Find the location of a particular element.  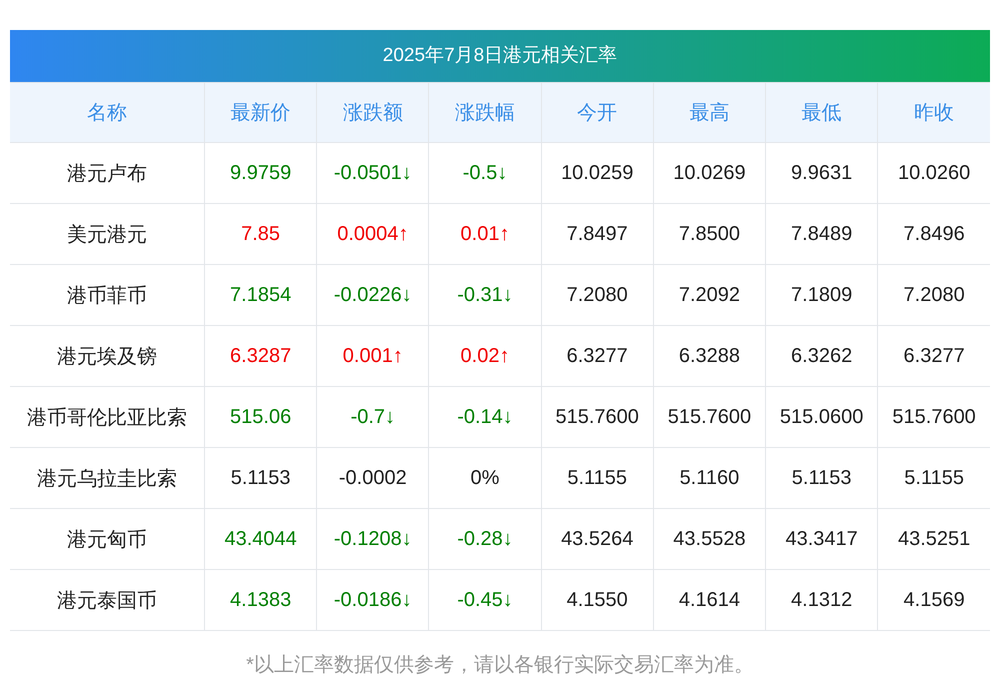

rate-cell: -0.0002 is located at coordinates (372, 478).